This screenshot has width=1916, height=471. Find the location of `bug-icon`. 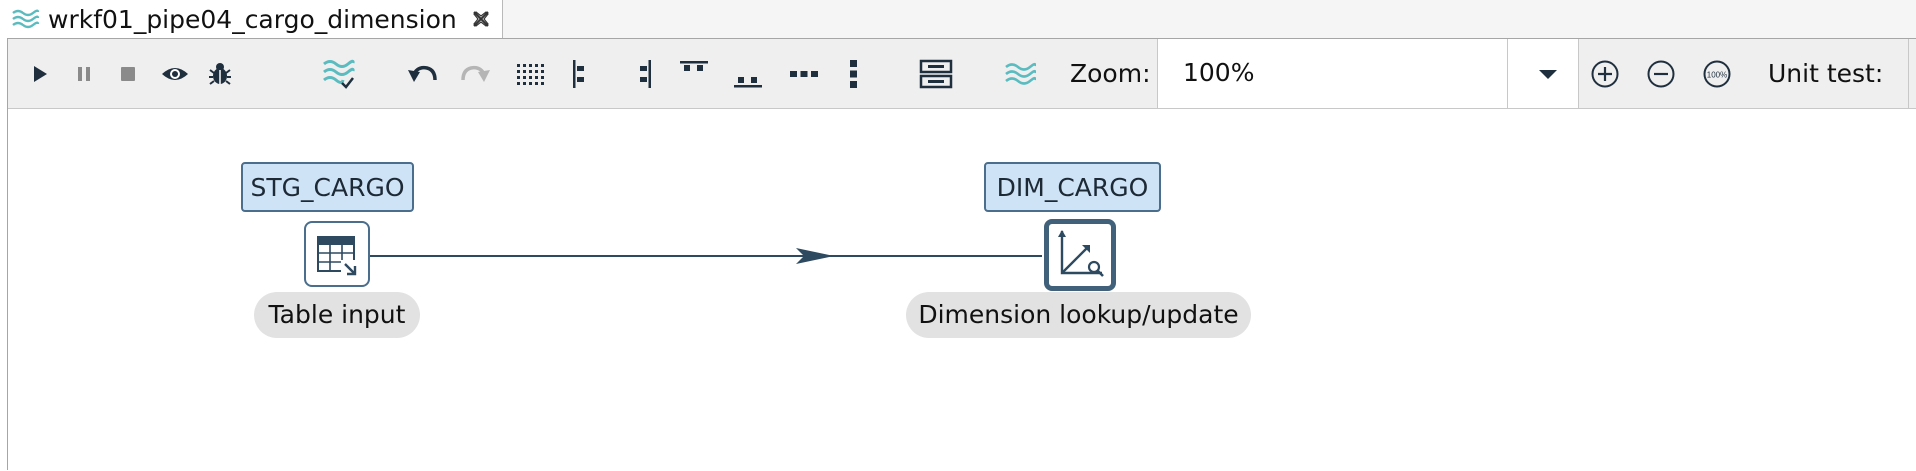

bug-icon is located at coordinates (220, 74).